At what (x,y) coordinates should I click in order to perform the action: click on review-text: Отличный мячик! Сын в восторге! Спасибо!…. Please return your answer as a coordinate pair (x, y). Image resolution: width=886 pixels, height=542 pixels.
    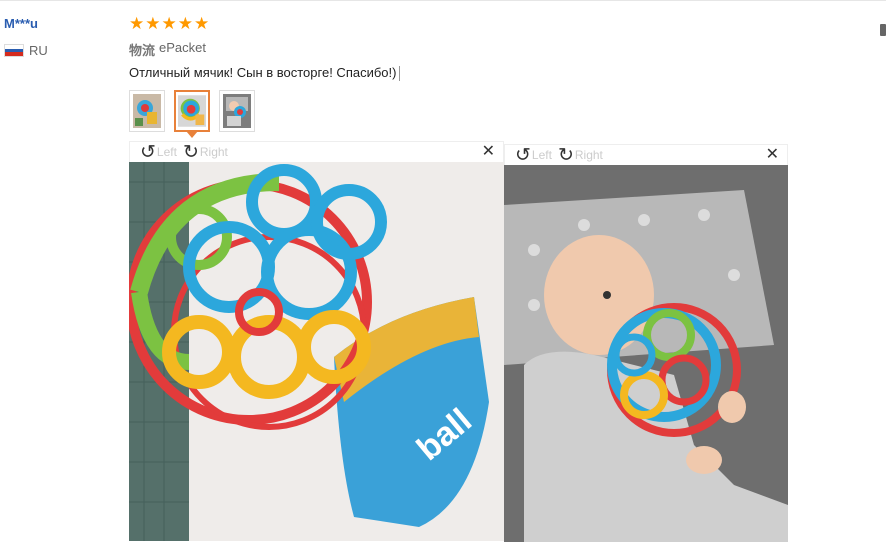
    Looking at the image, I should click on (265, 73).